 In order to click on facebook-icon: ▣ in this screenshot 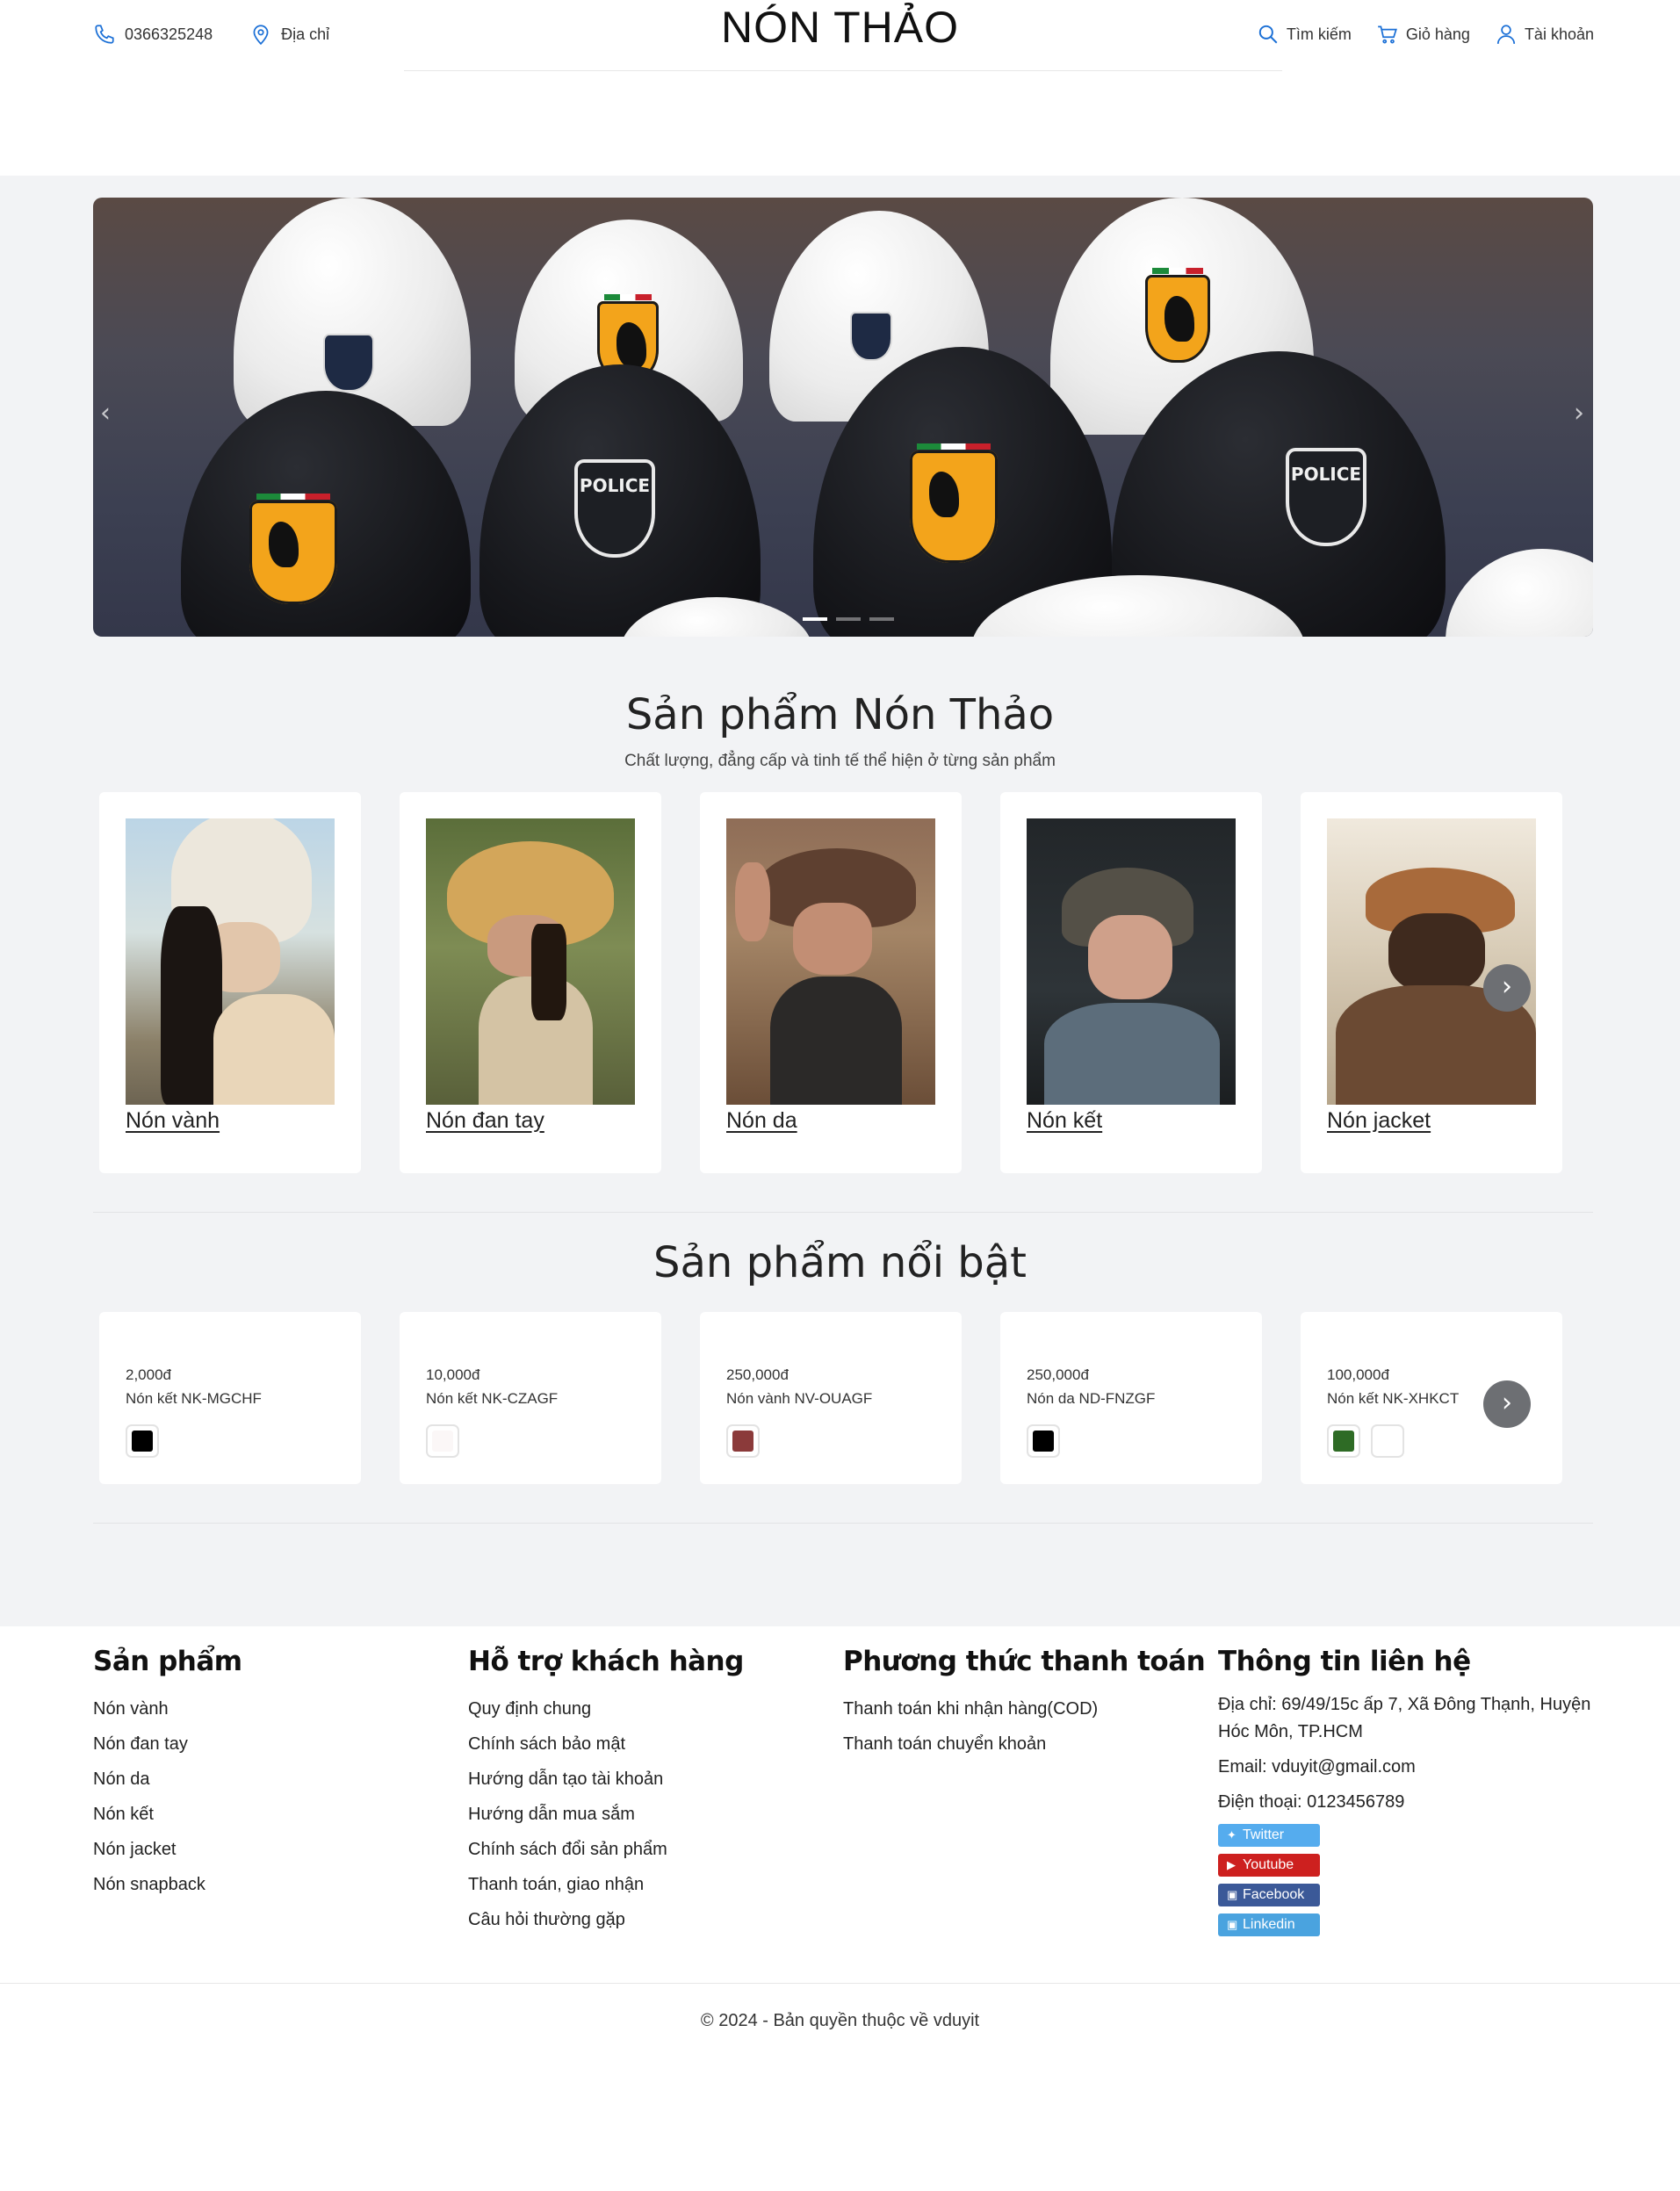, I will do `click(1232, 1894)`.